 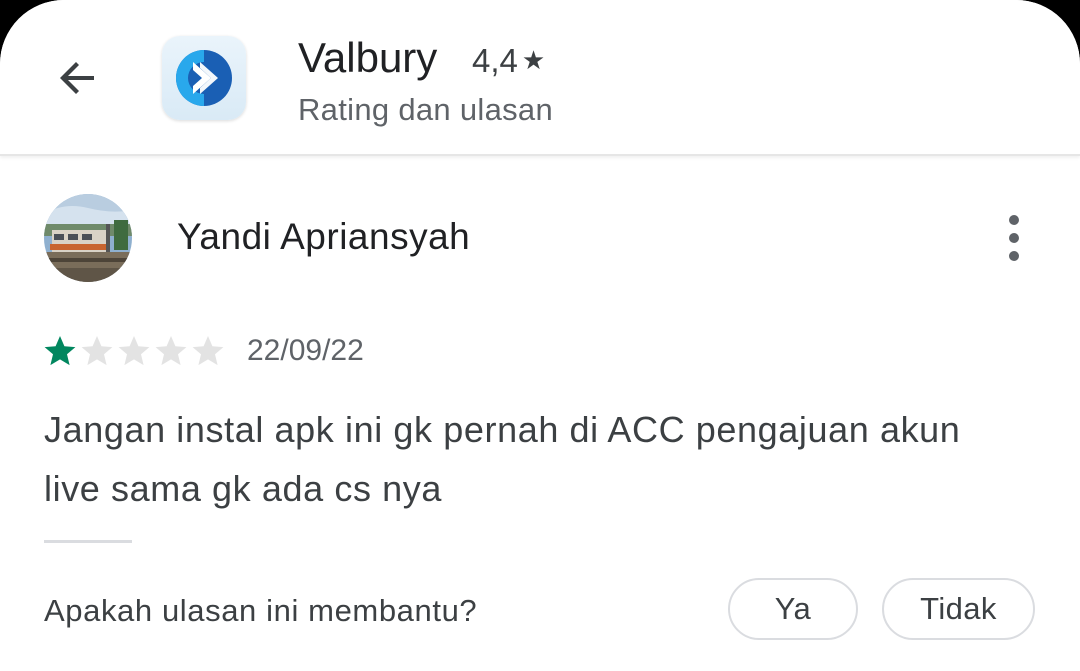 I want to click on app-title: Valbury, so click(x=368, y=57).